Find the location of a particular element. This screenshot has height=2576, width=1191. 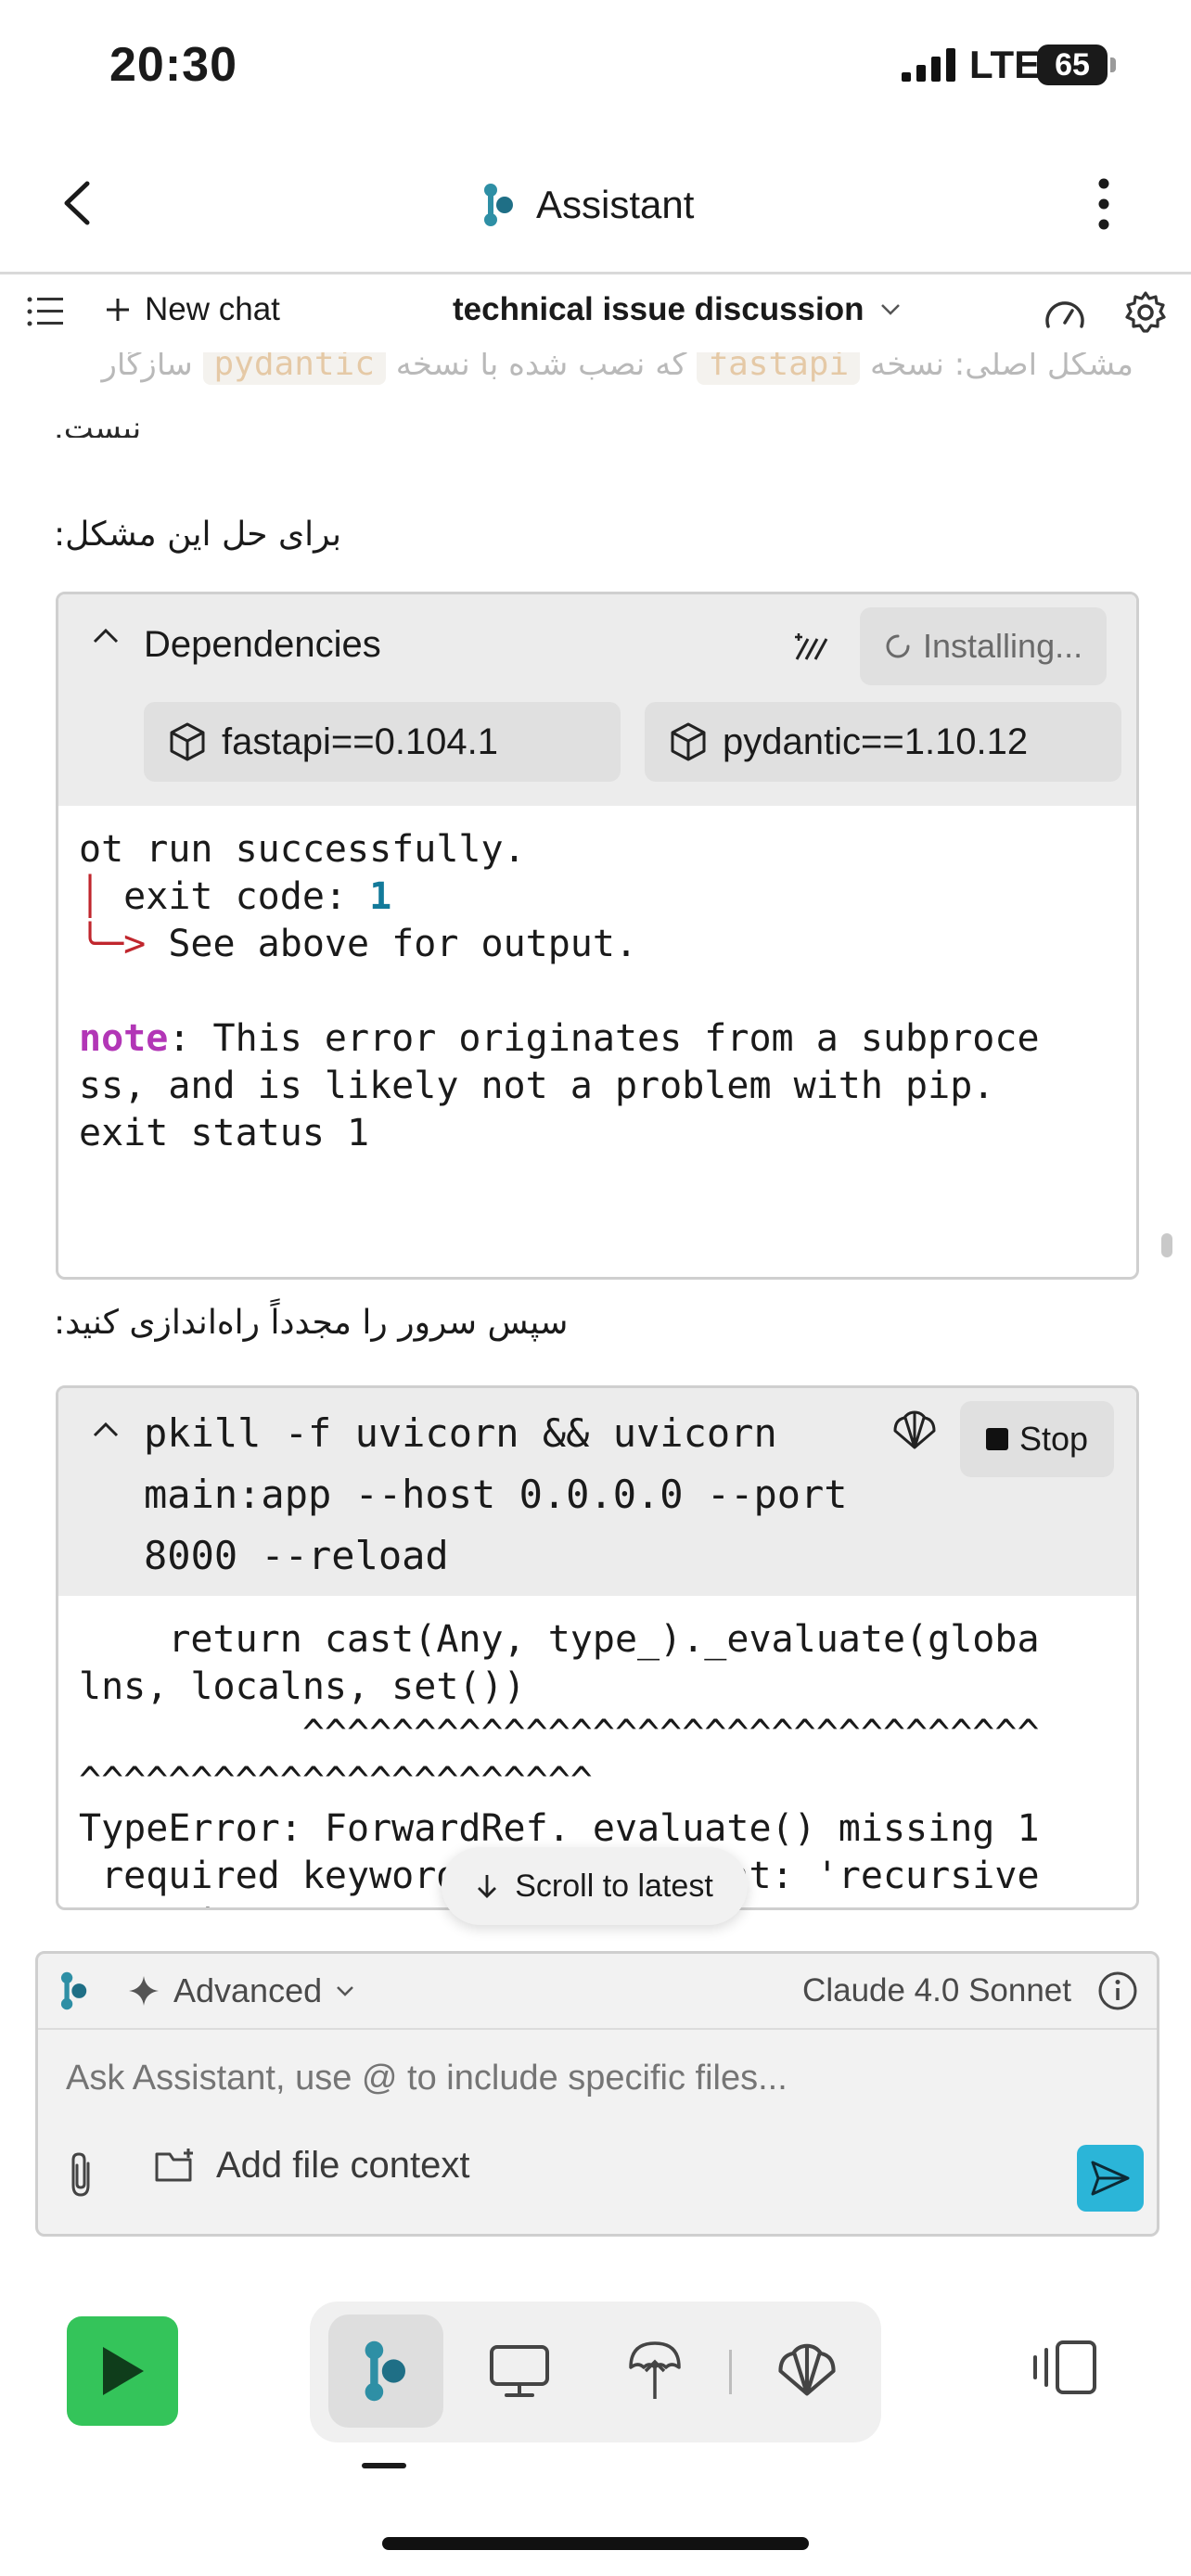

nav-divider is located at coordinates (595, 273).